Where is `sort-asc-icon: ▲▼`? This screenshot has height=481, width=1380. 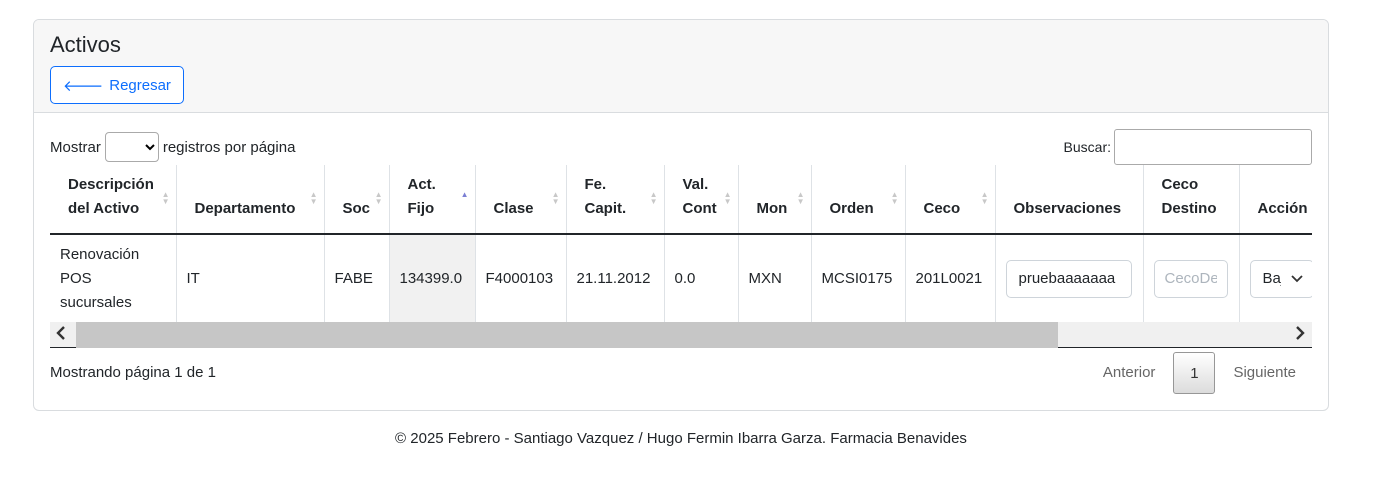
sort-asc-icon: ▲▼ is located at coordinates (464, 194).